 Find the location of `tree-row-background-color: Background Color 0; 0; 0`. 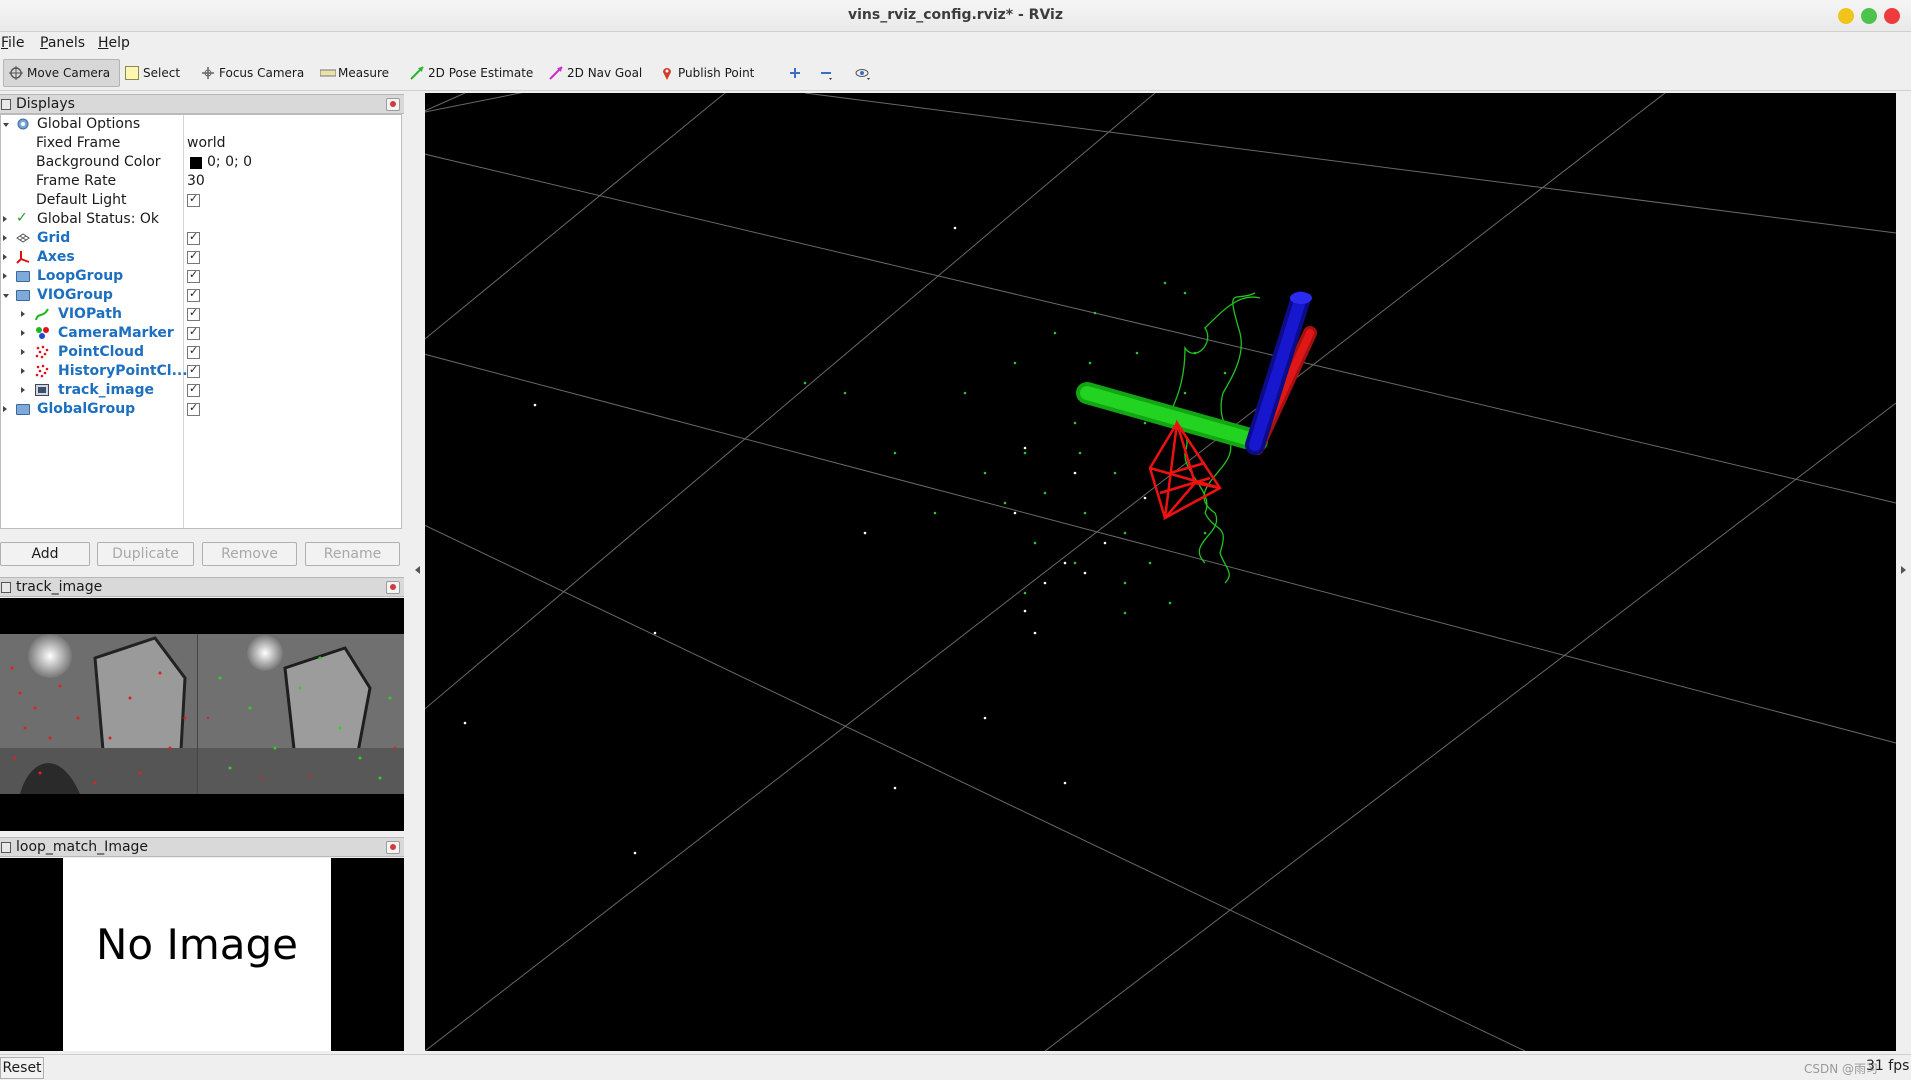

tree-row-background-color: Background Color 0; 0; 0 is located at coordinates (201, 162).